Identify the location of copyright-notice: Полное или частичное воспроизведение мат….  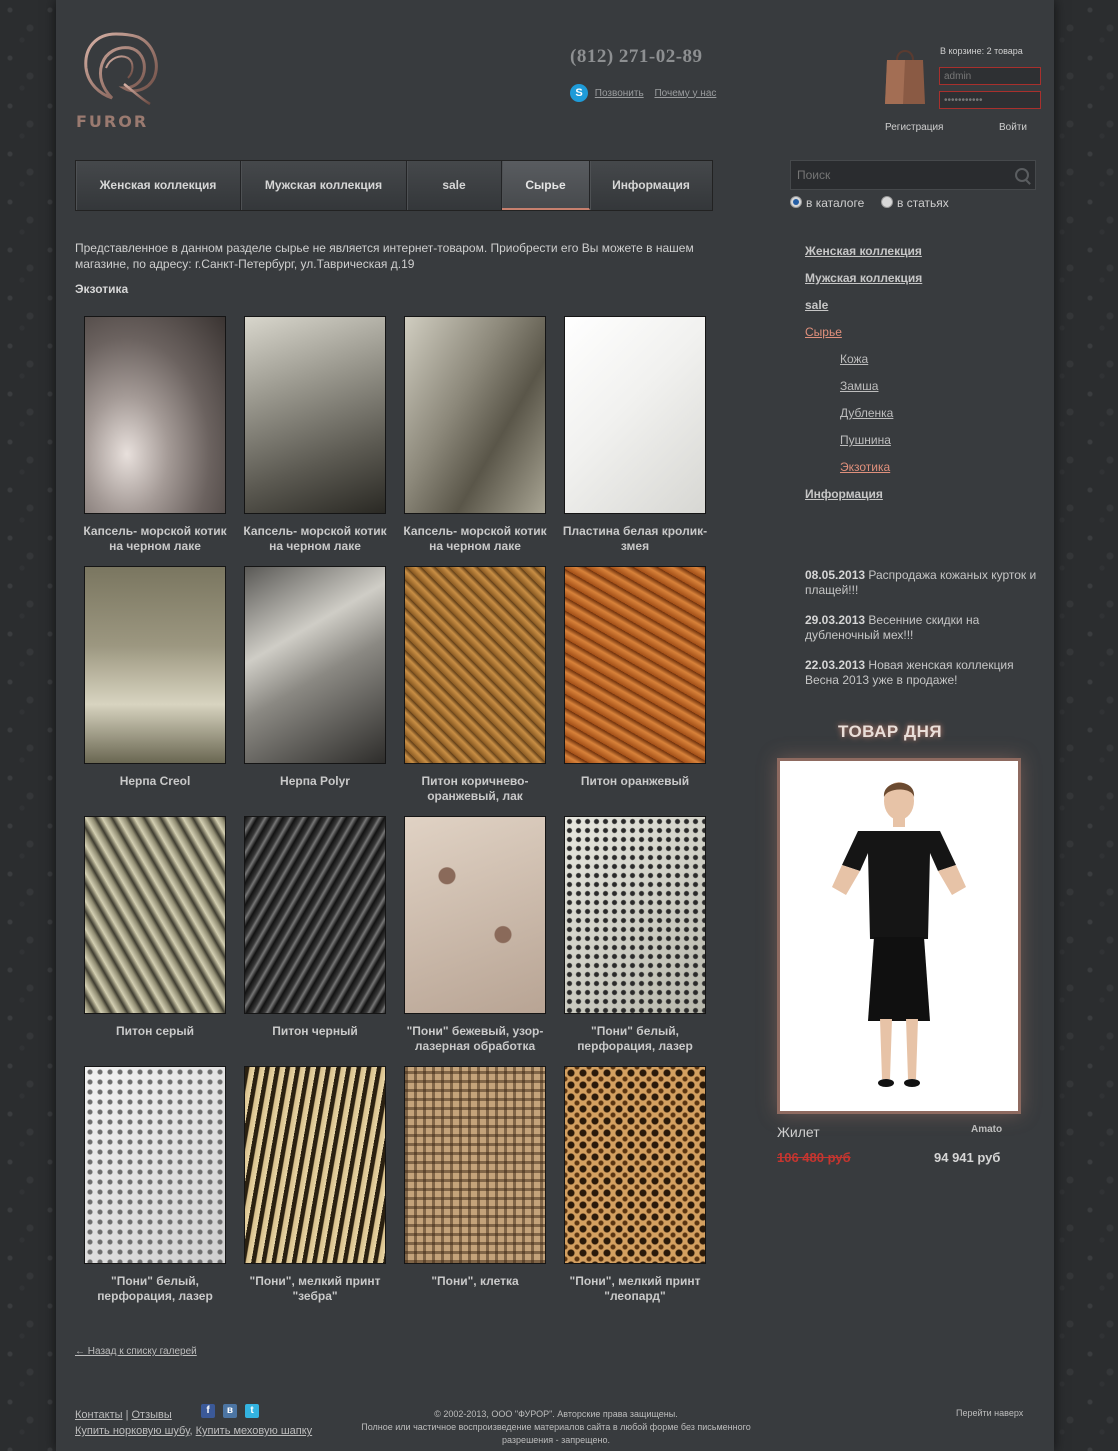
(556, 1433).